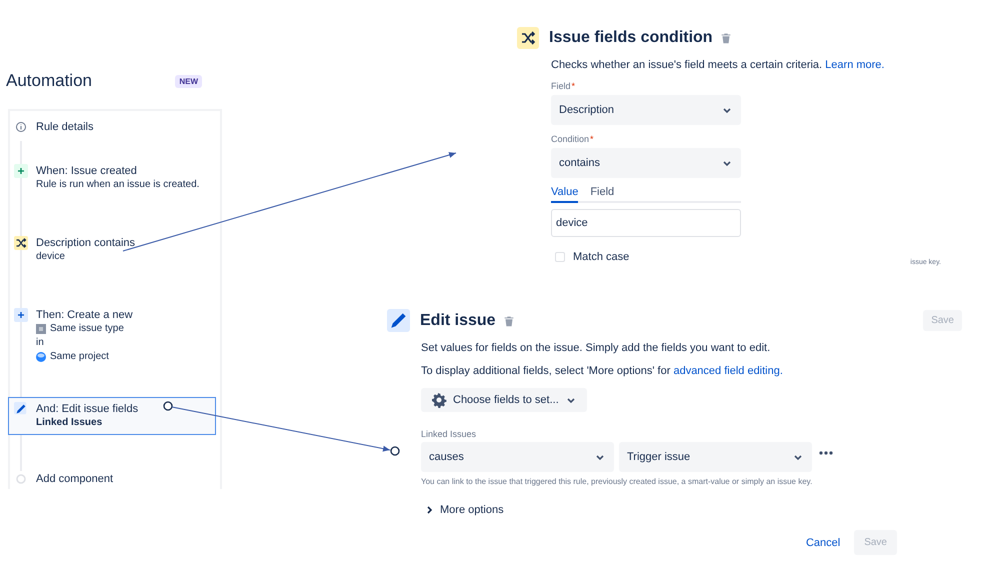 Image resolution: width=999 pixels, height=578 pixels. What do you see at coordinates (50, 257) in the screenshot?
I see `item-detail: device` at bounding box center [50, 257].